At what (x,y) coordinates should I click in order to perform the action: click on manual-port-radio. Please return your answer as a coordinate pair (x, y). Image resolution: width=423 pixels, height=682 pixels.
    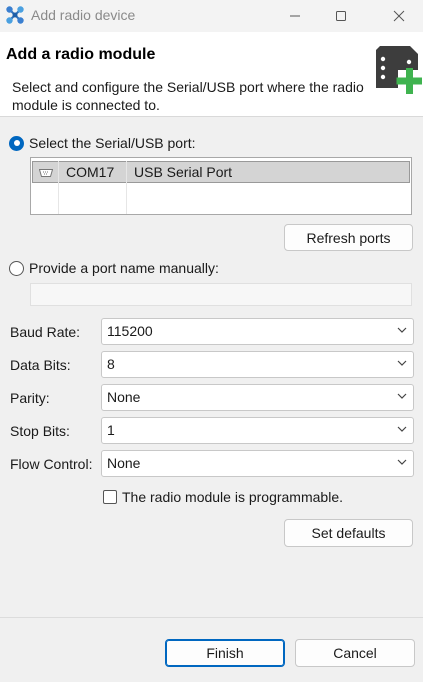
    Looking at the image, I should click on (16, 268).